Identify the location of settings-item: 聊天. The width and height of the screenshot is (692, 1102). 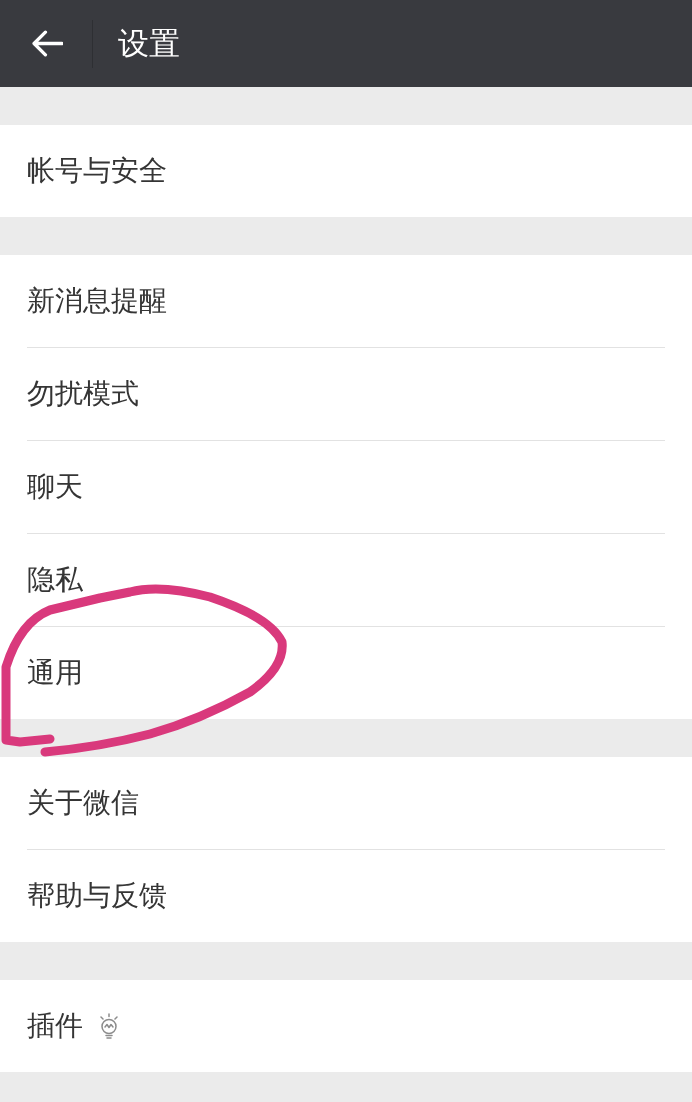
(346, 487).